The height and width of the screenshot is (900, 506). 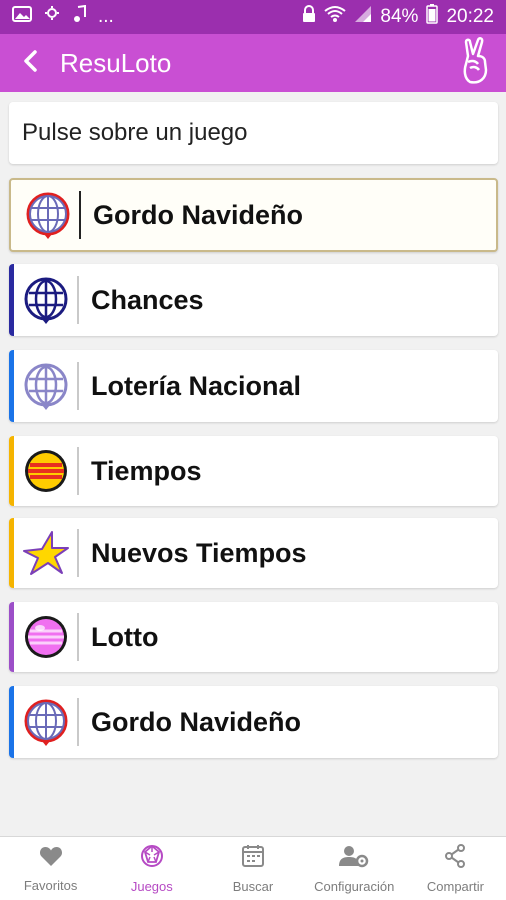 I want to click on sun-ball-icon, so click(x=46, y=471).